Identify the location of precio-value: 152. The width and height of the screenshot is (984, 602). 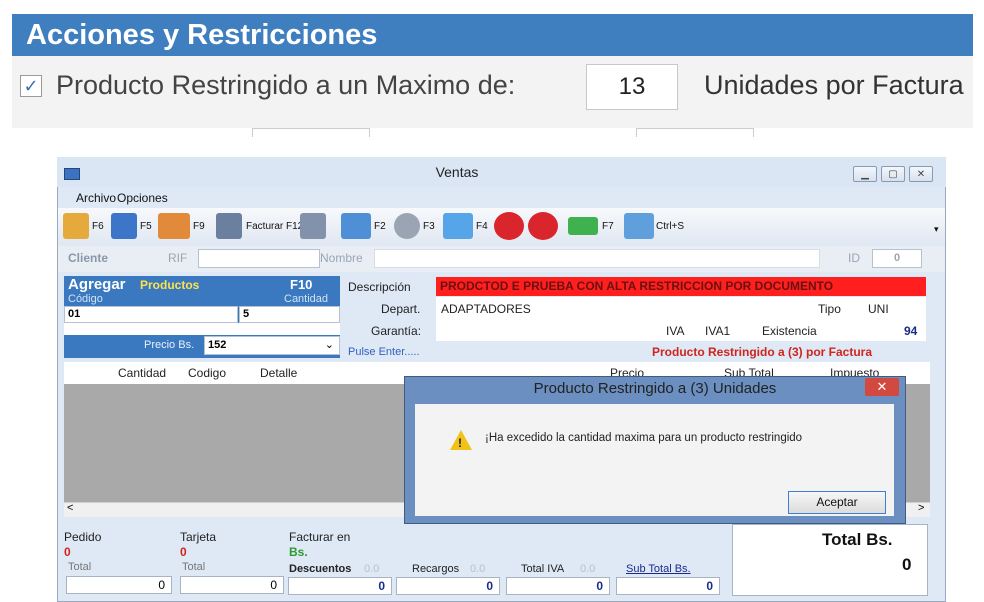
(217, 345).